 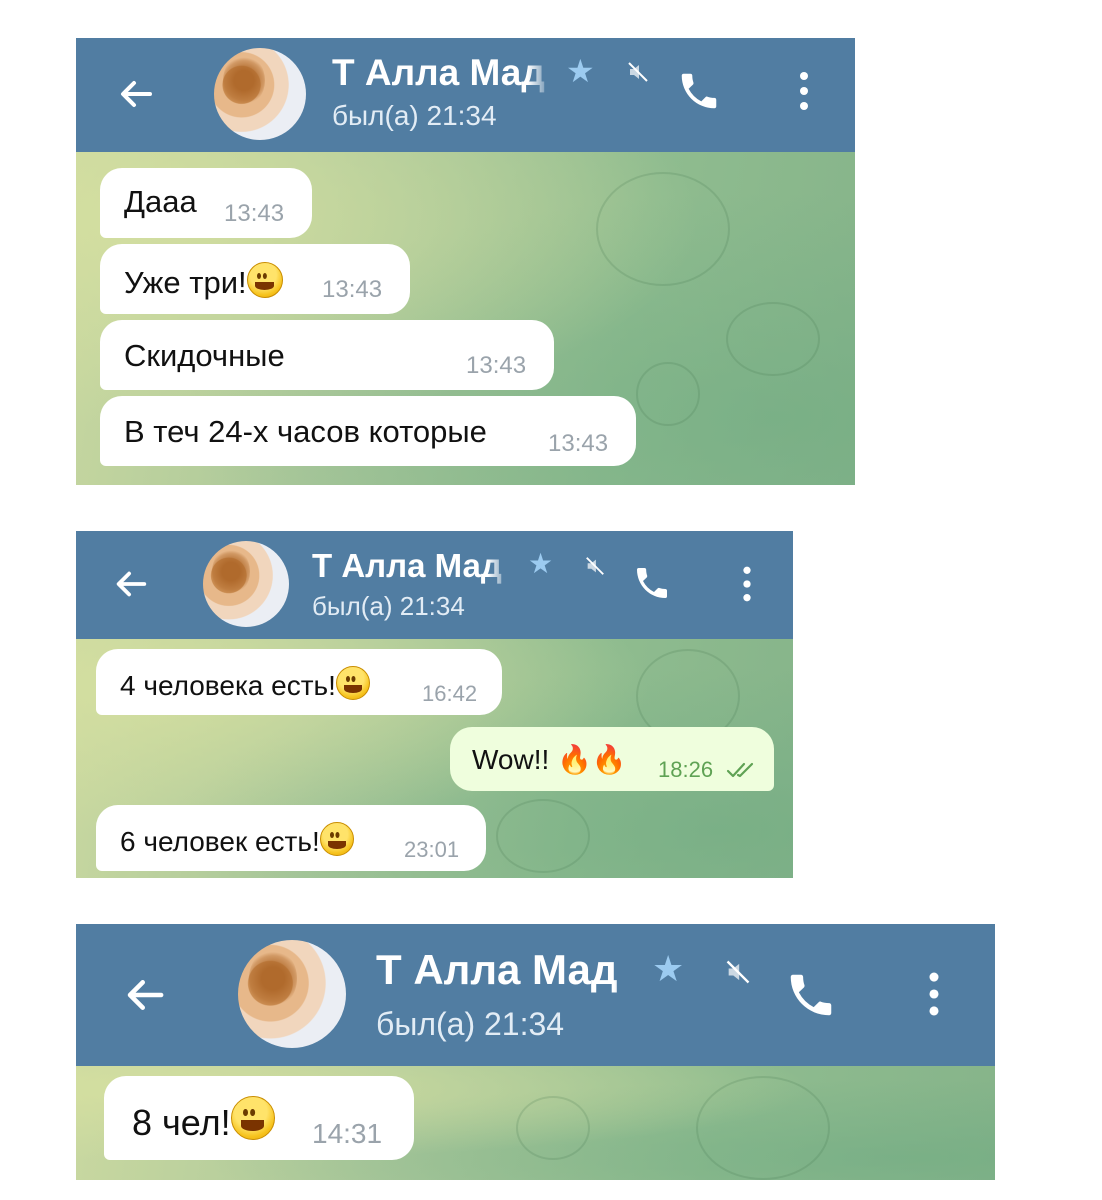 What do you see at coordinates (549, 759) in the screenshot?
I see `message-text: Wow!! 🔥🔥` at bounding box center [549, 759].